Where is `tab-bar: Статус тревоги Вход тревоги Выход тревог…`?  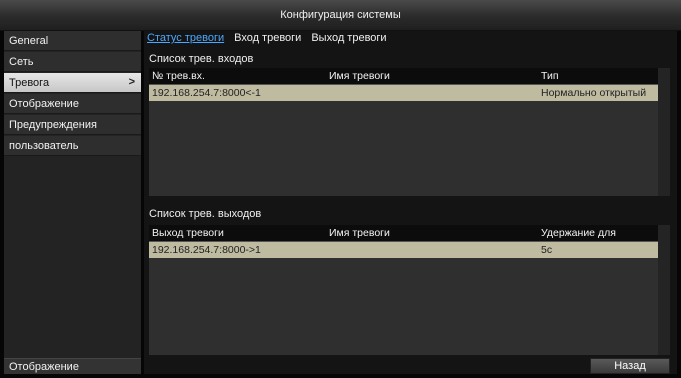 tab-bar: Статус тревоги Вход тревоги Выход тревог… is located at coordinates (267, 39).